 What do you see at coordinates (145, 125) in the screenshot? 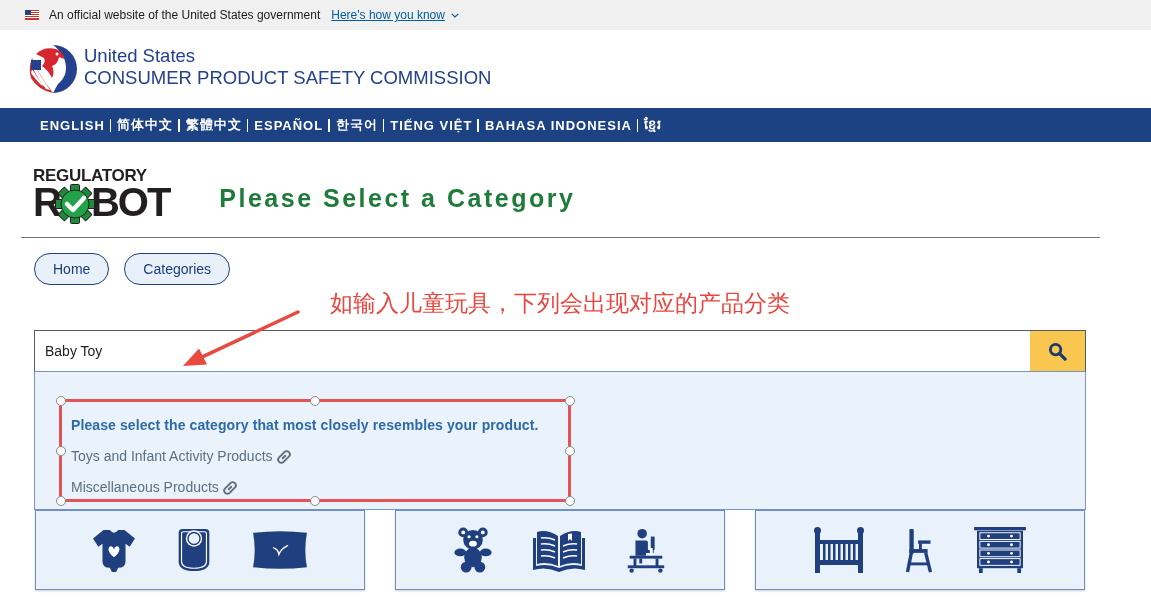
I see `language-link: 简体中文` at bounding box center [145, 125].